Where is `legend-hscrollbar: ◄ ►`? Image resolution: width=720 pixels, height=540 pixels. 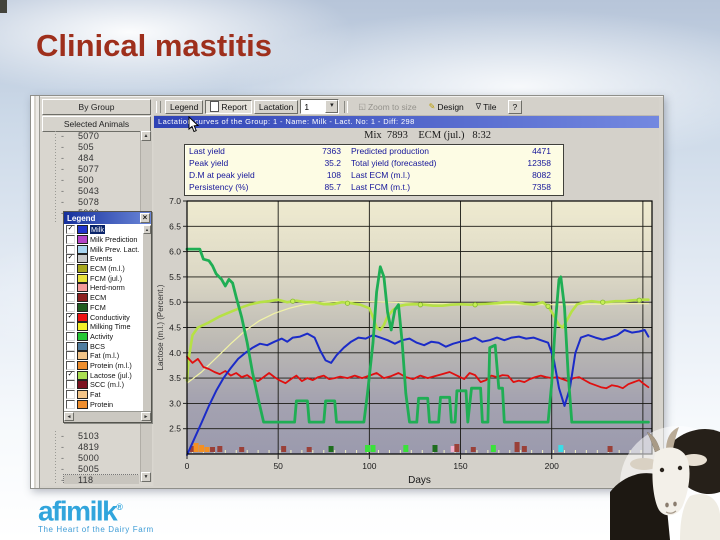 legend-hscrollbar: ◄ ► is located at coordinates (107, 416).